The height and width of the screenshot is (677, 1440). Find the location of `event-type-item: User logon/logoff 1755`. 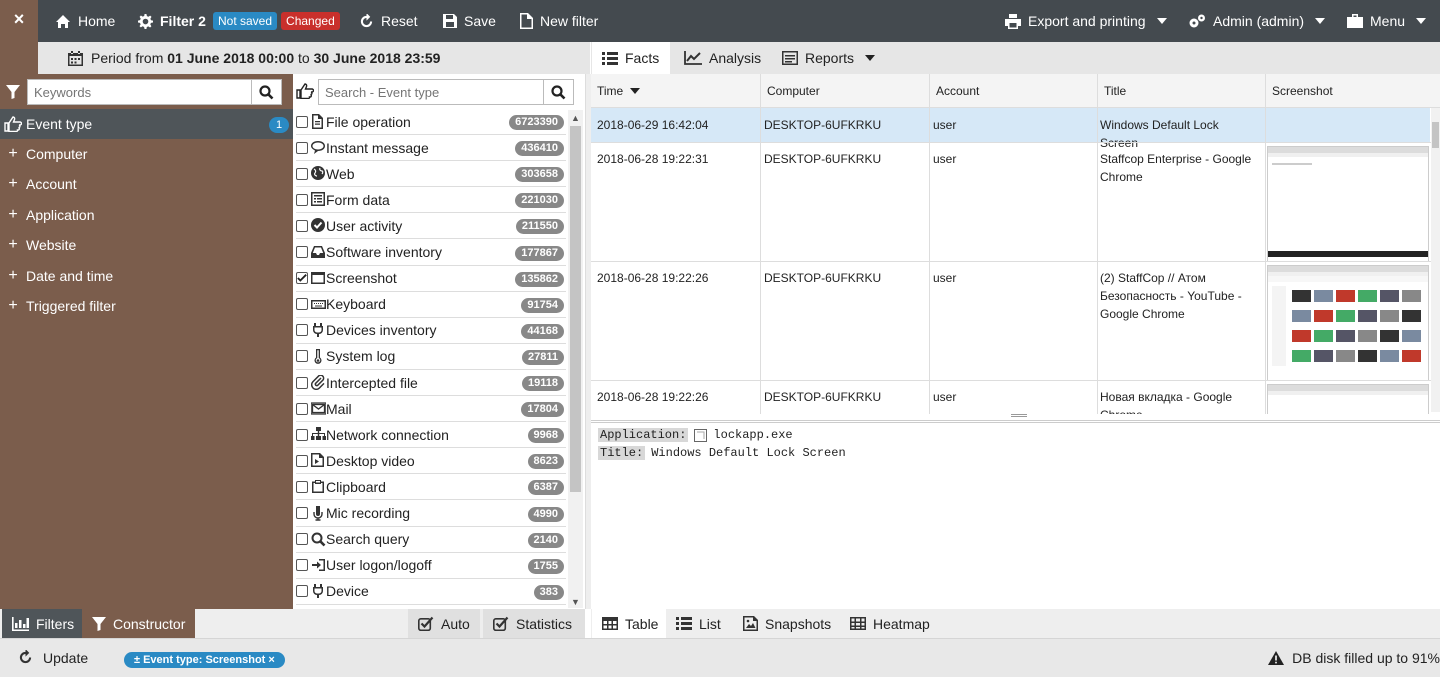

event-type-item: User logon/logoff 1755 is located at coordinates (431, 566).